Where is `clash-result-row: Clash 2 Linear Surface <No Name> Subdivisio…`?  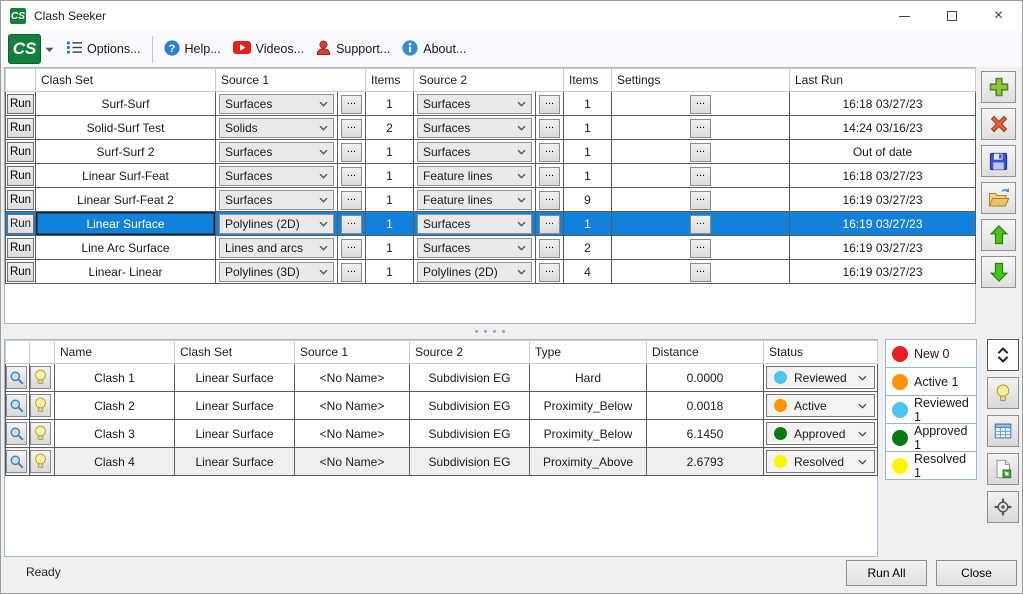 clash-result-row: Clash 2 Linear Surface <No Name> Subdivisio… is located at coordinates (441, 405).